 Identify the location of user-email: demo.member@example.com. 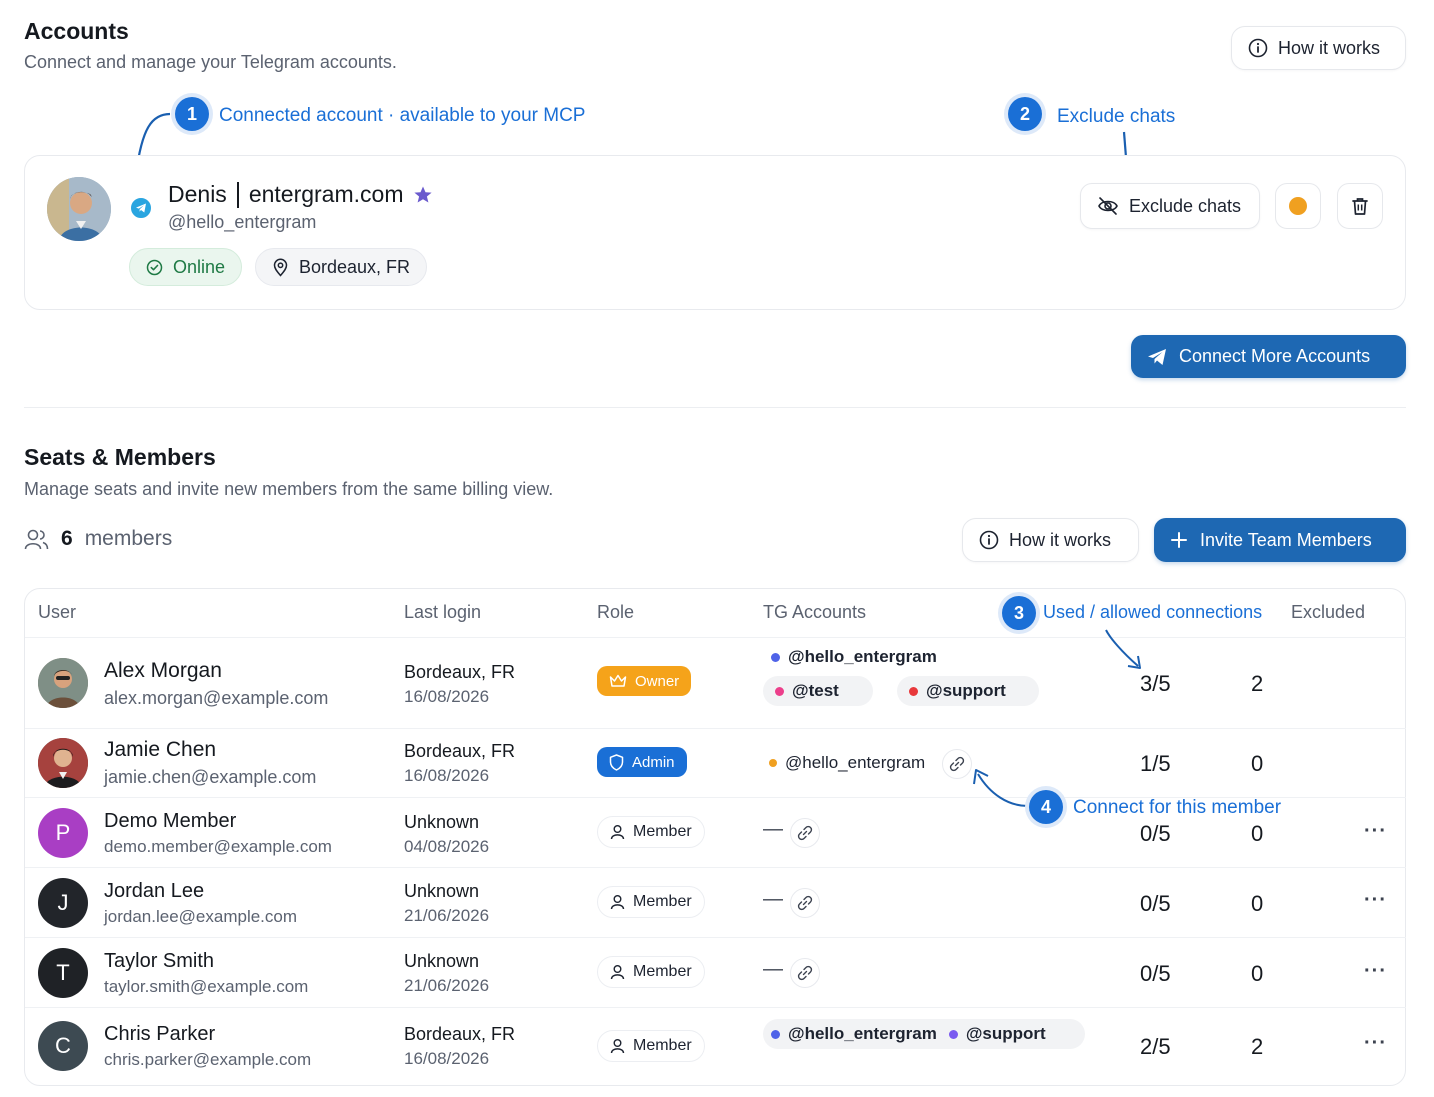
(218, 846).